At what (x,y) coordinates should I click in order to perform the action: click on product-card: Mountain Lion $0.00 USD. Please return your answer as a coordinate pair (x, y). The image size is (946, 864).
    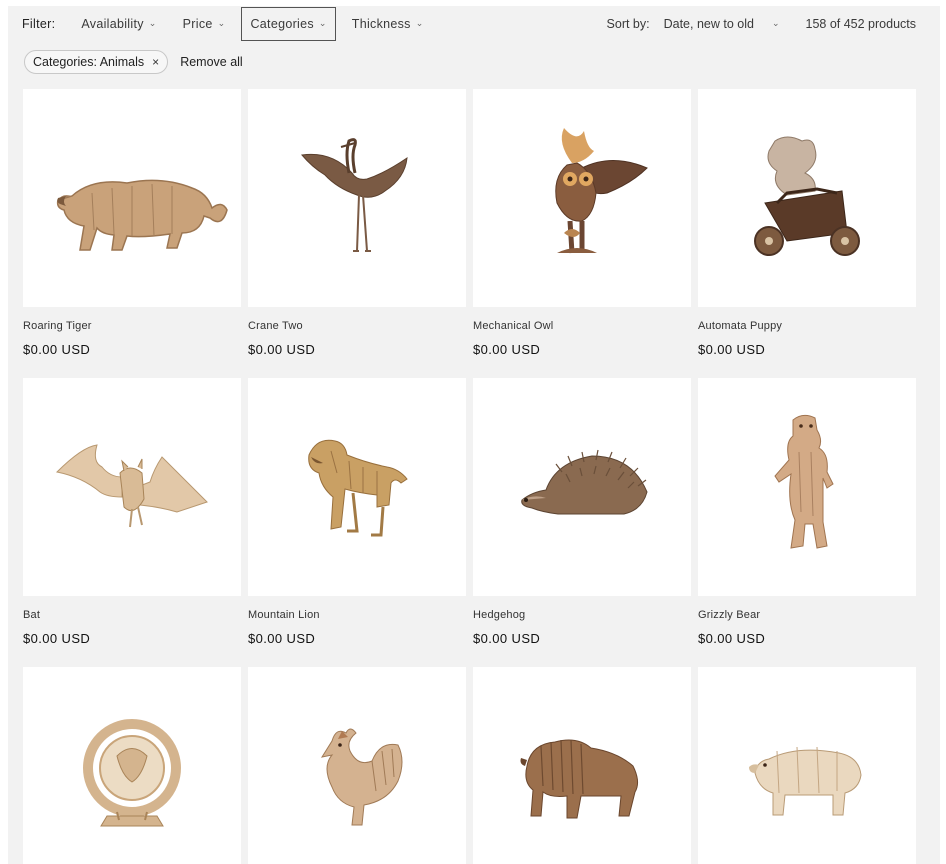
    Looking at the image, I should click on (357, 522).